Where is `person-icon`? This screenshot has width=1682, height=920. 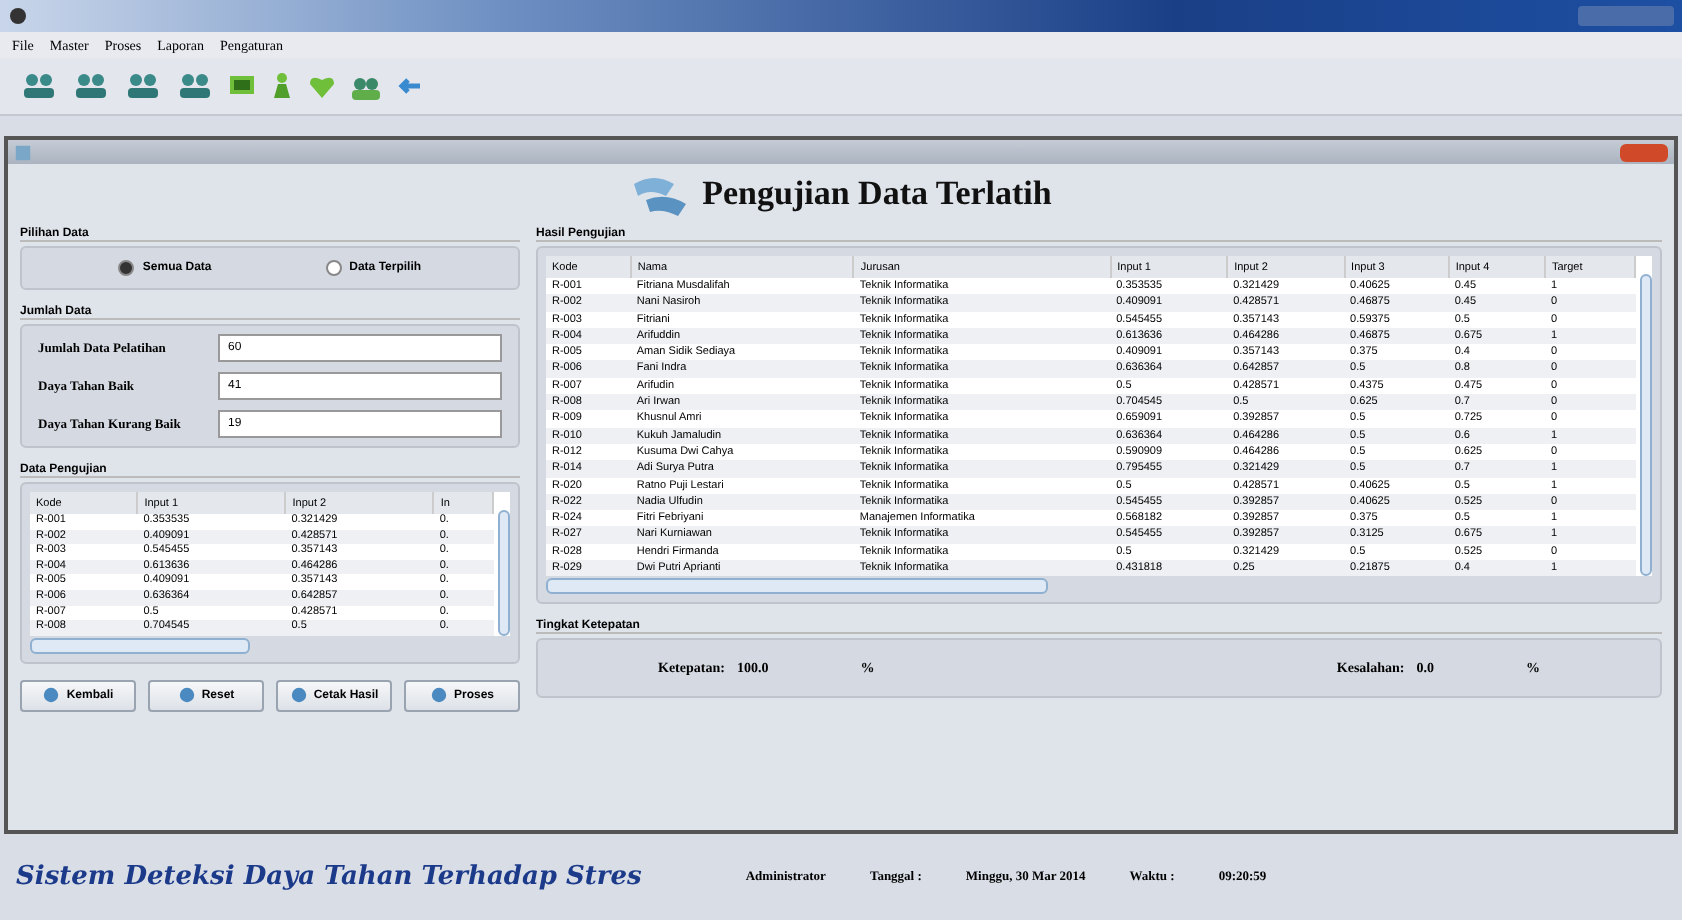 person-icon is located at coordinates (282, 86).